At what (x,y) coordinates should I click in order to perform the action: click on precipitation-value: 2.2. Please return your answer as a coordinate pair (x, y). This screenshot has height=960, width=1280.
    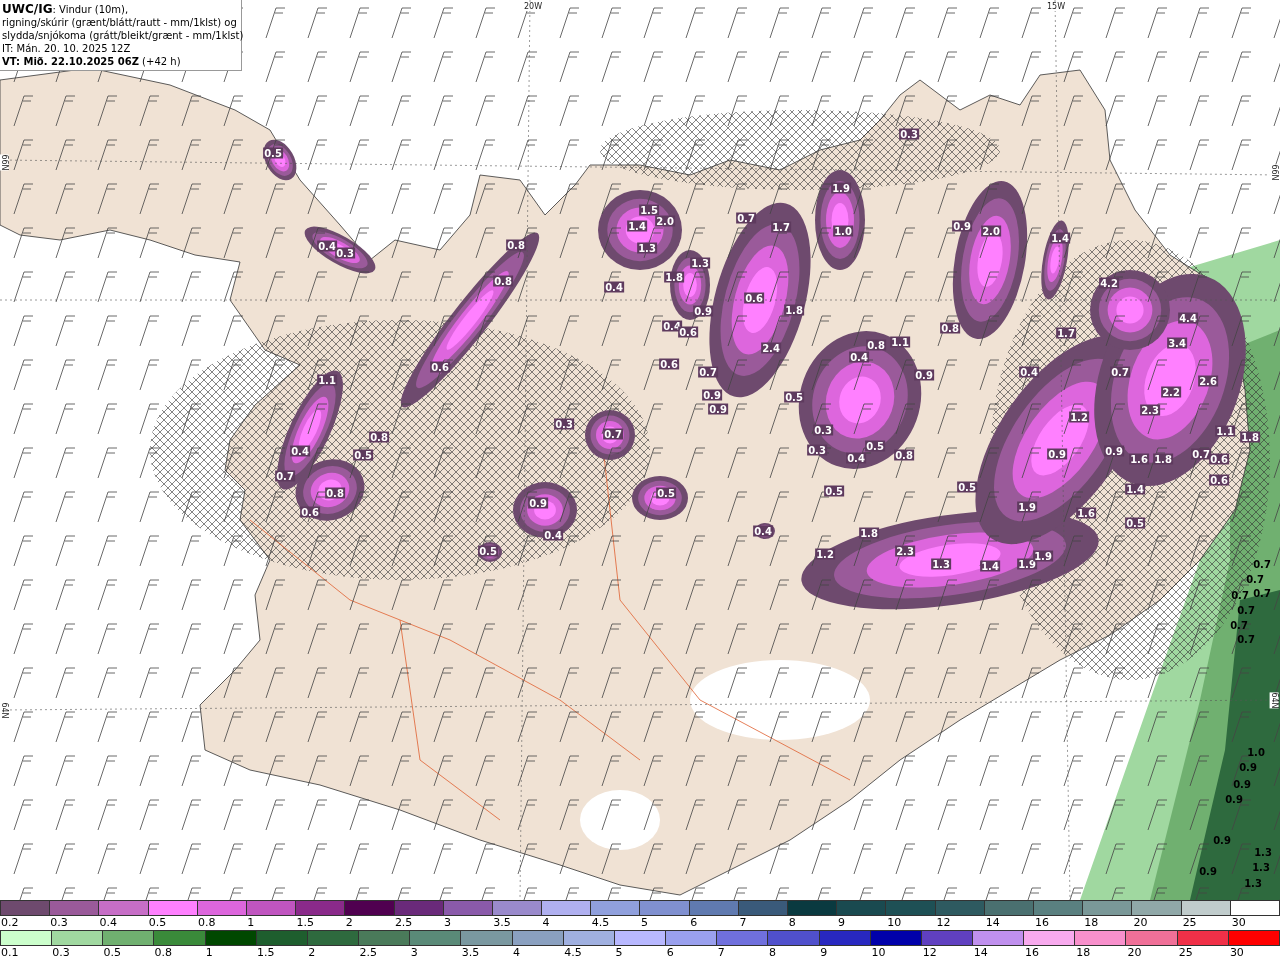
    Looking at the image, I should click on (1171, 392).